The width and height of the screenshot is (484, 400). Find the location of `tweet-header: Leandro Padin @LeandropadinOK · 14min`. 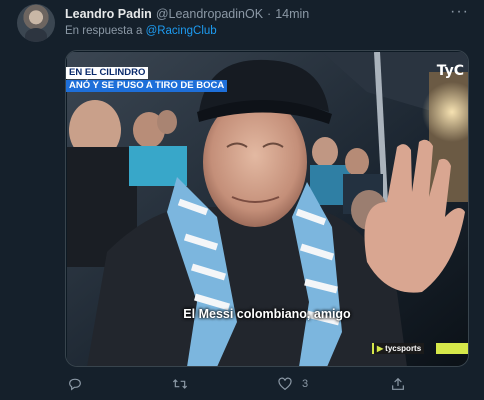

tweet-header: Leandro Padin @LeandropadinOK · 14min is located at coordinates (187, 14).